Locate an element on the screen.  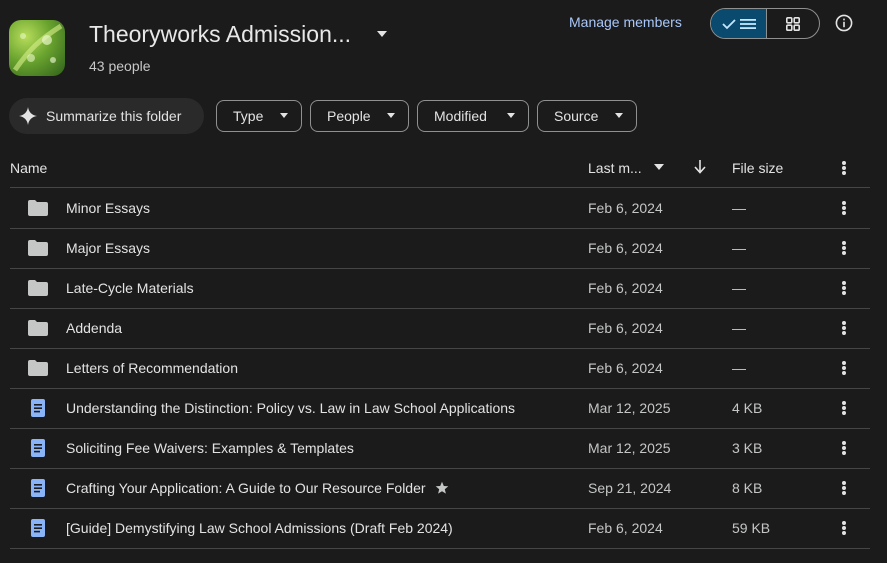
file-size: 4 KB is located at coordinates (747, 408).